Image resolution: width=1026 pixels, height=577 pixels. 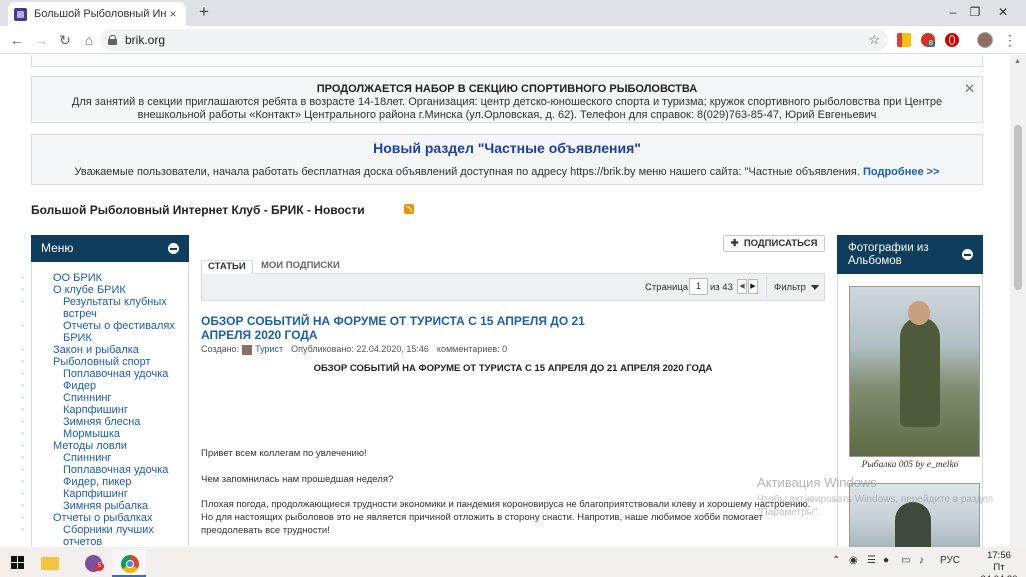 What do you see at coordinates (17, 40) in the screenshot?
I see `back-arrow-icon: ←` at bounding box center [17, 40].